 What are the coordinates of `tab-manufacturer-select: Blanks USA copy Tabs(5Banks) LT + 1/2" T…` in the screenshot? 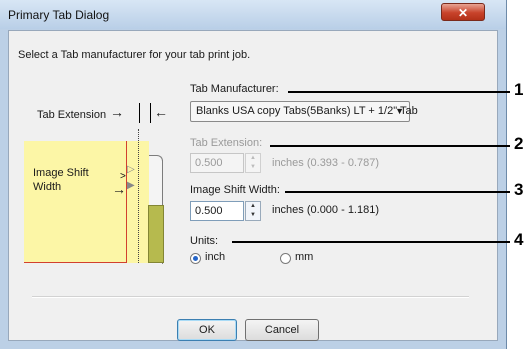 It's located at (304, 111).